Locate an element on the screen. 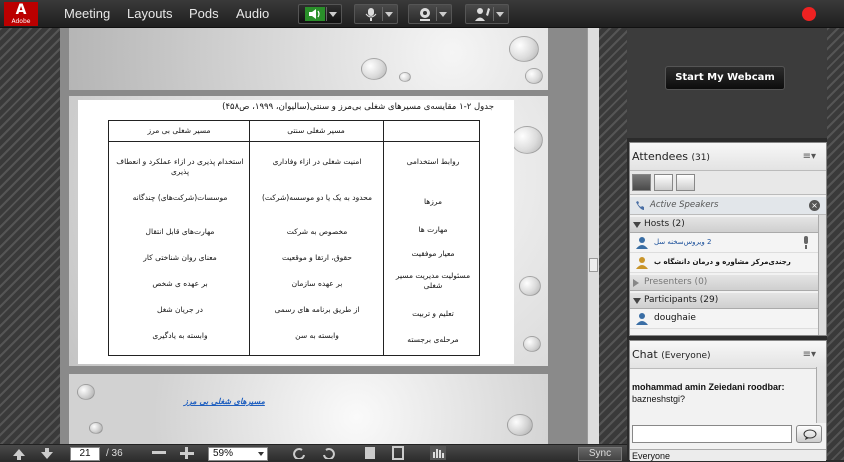  chat-title: Chat is located at coordinates (645, 354).